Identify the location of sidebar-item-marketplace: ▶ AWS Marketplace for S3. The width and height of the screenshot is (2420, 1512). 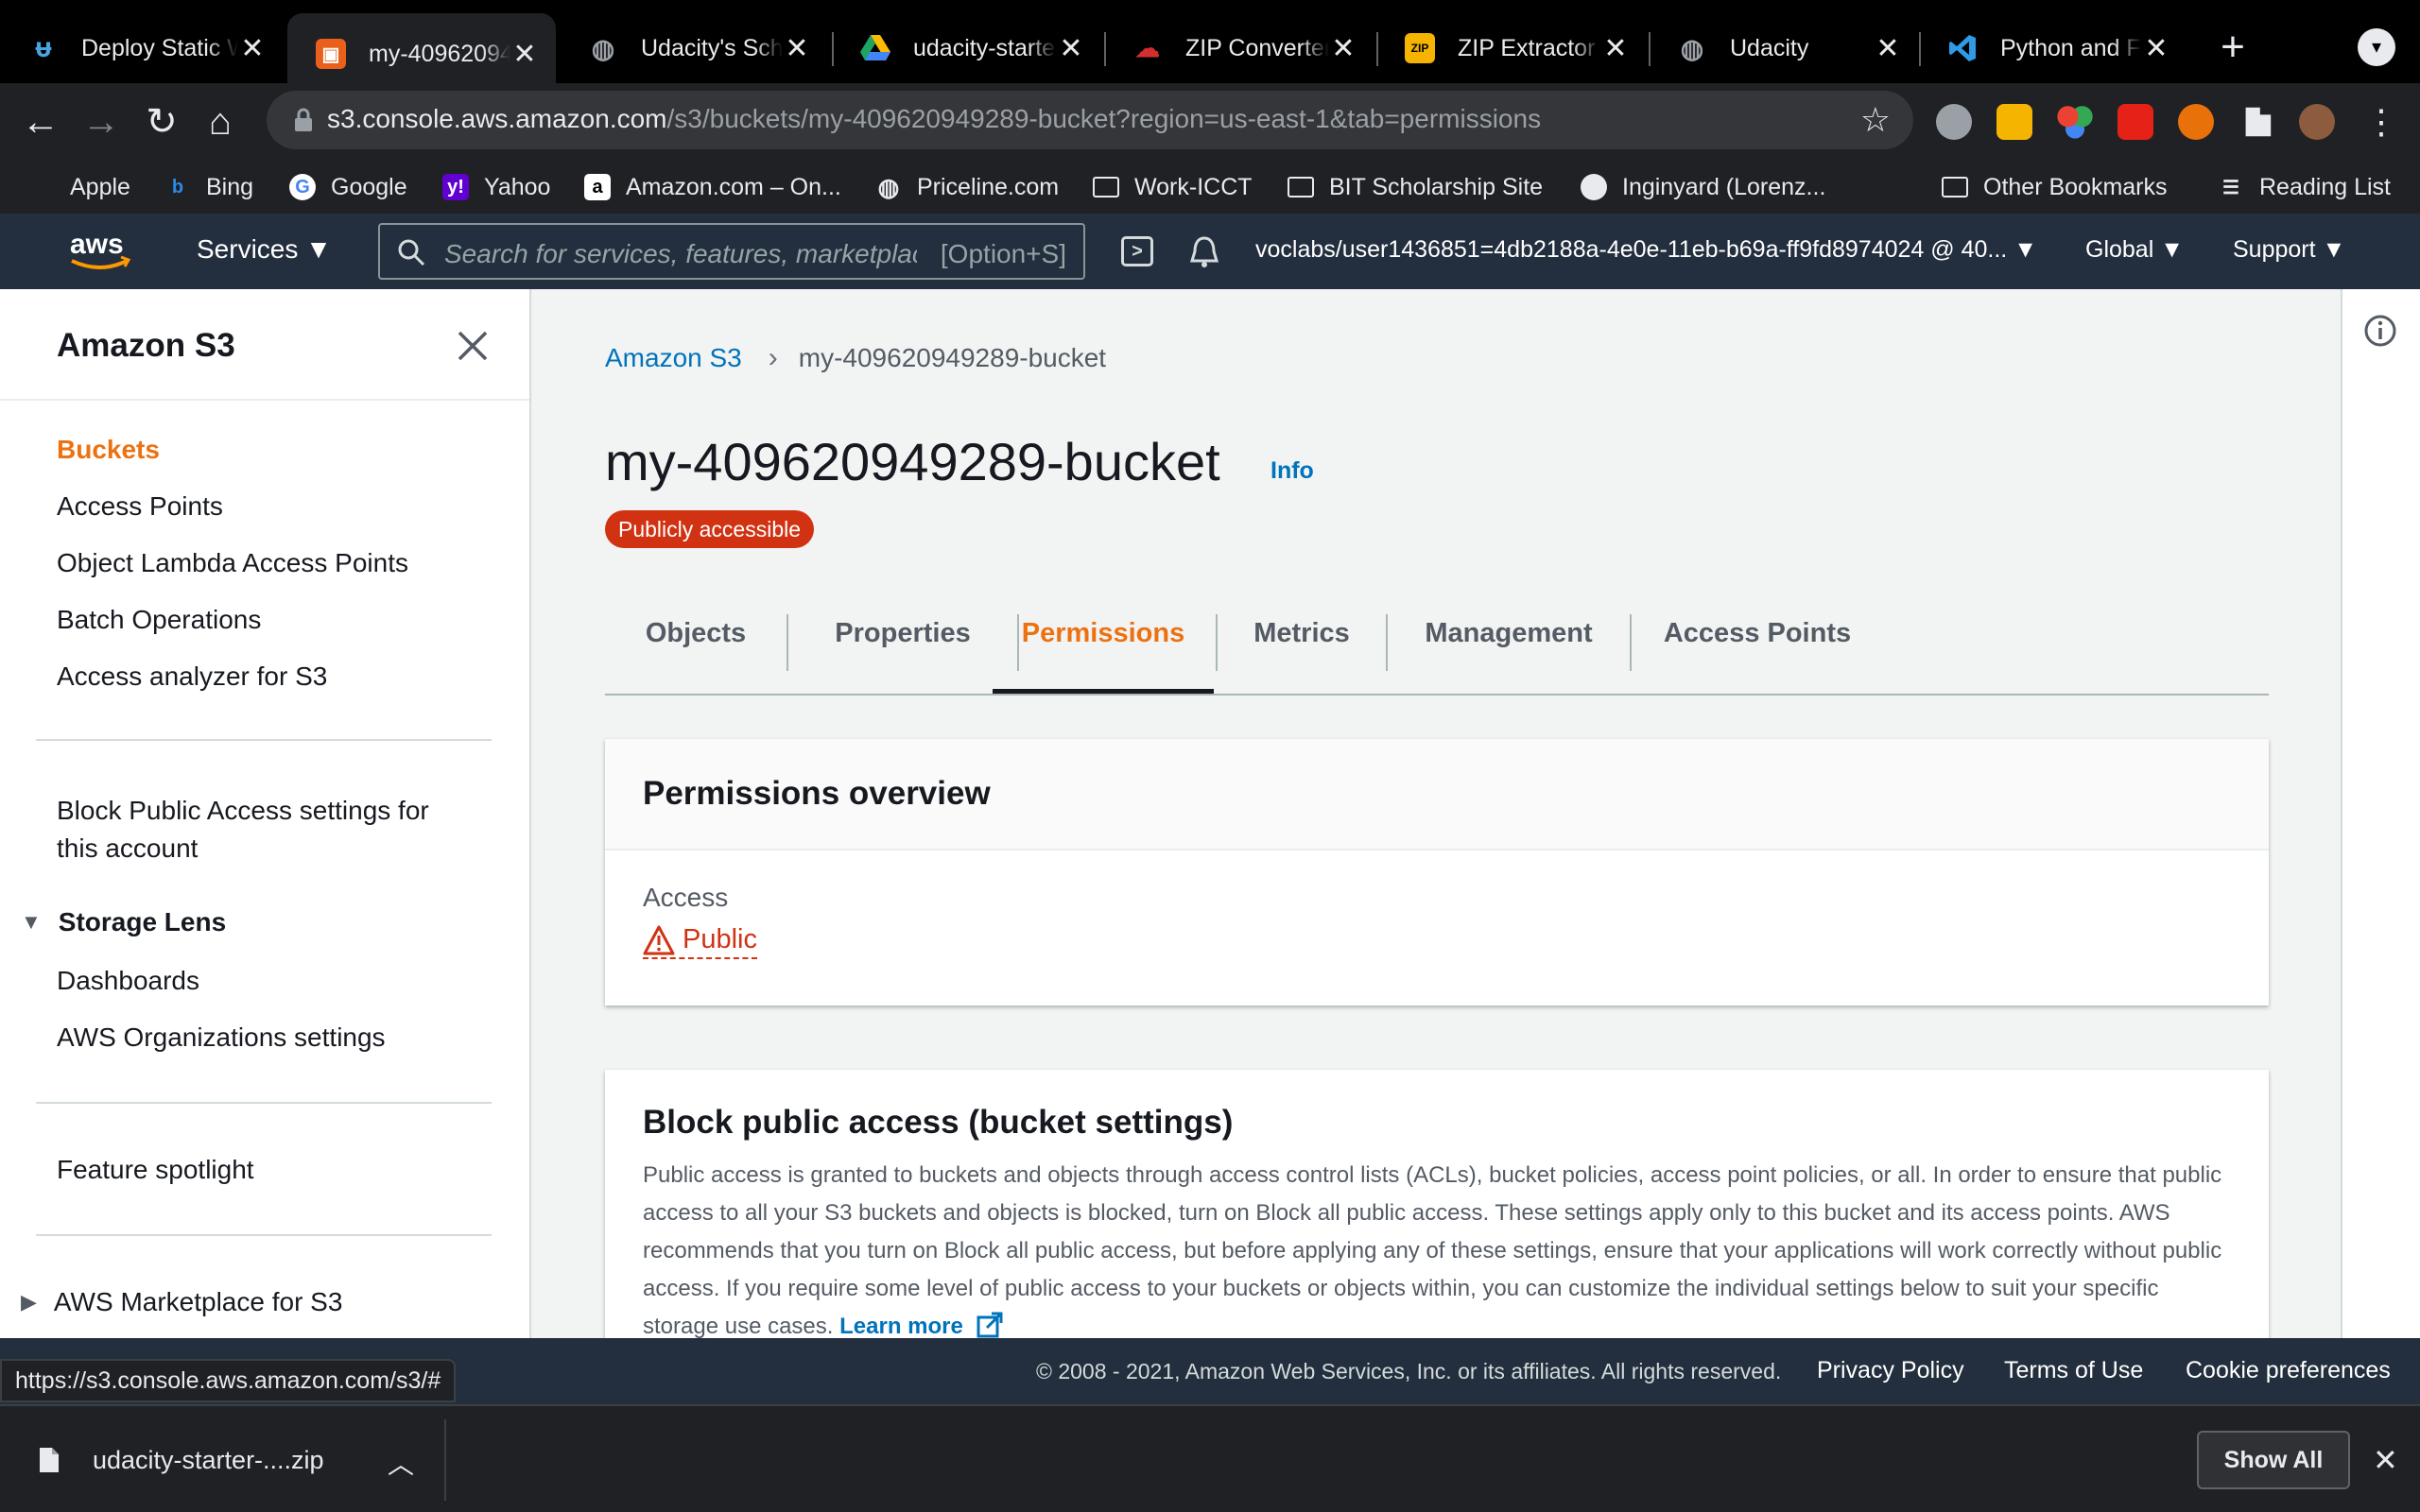
(181, 1302).